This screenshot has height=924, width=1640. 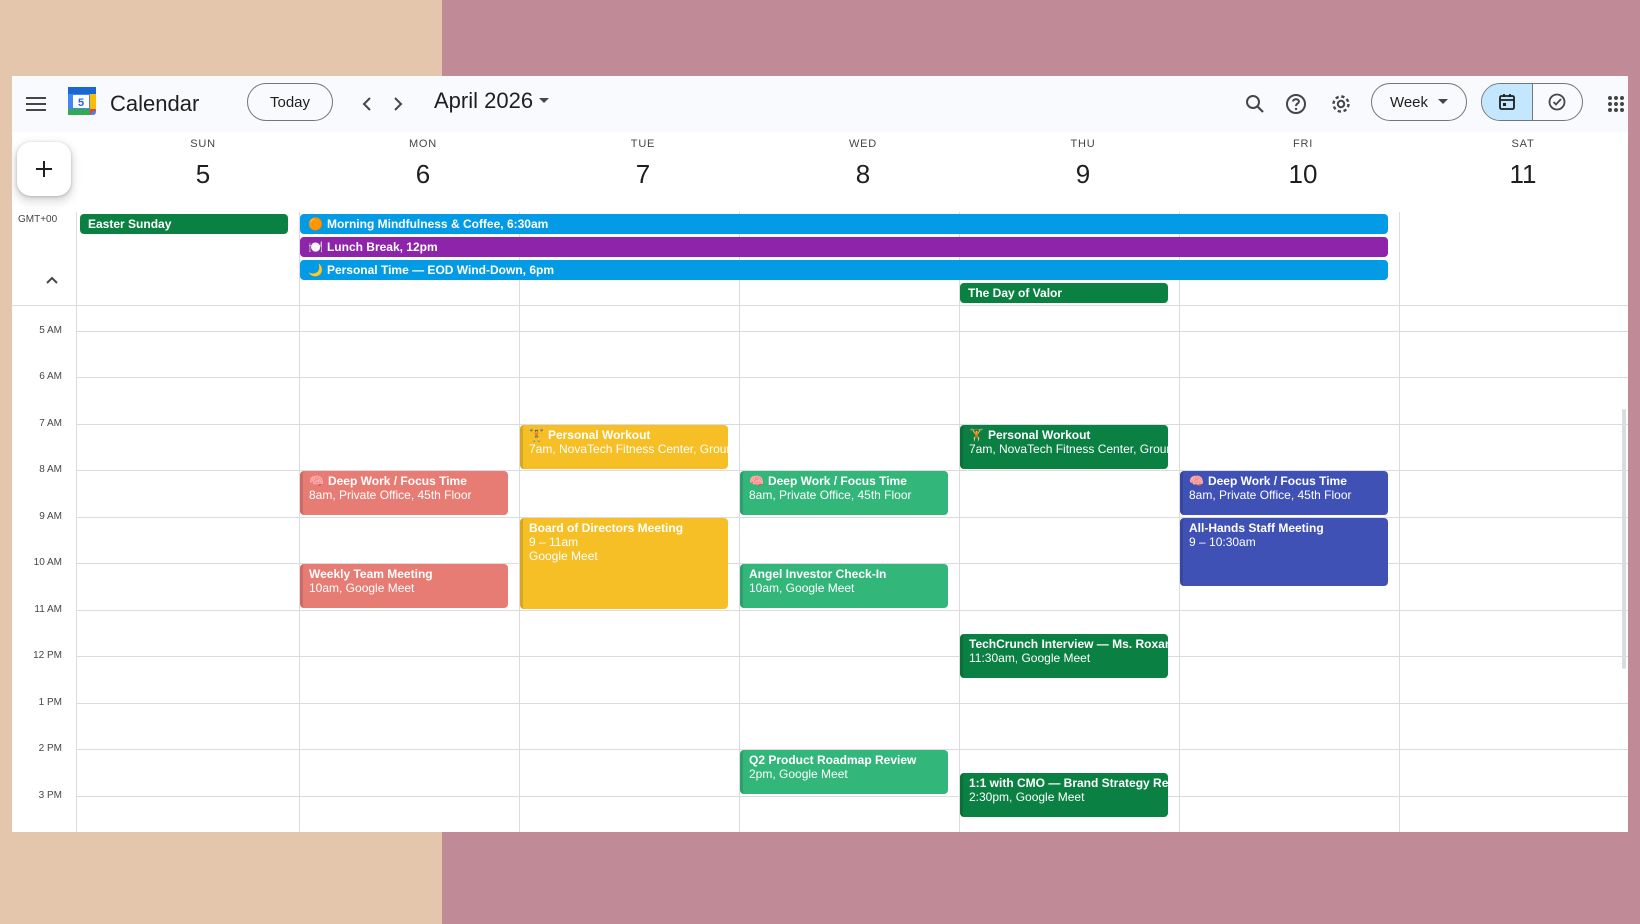 What do you see at coordinates (1523, 174) in the screenshot?
I see `day-number: 11` at bounding box center [1523, 174].